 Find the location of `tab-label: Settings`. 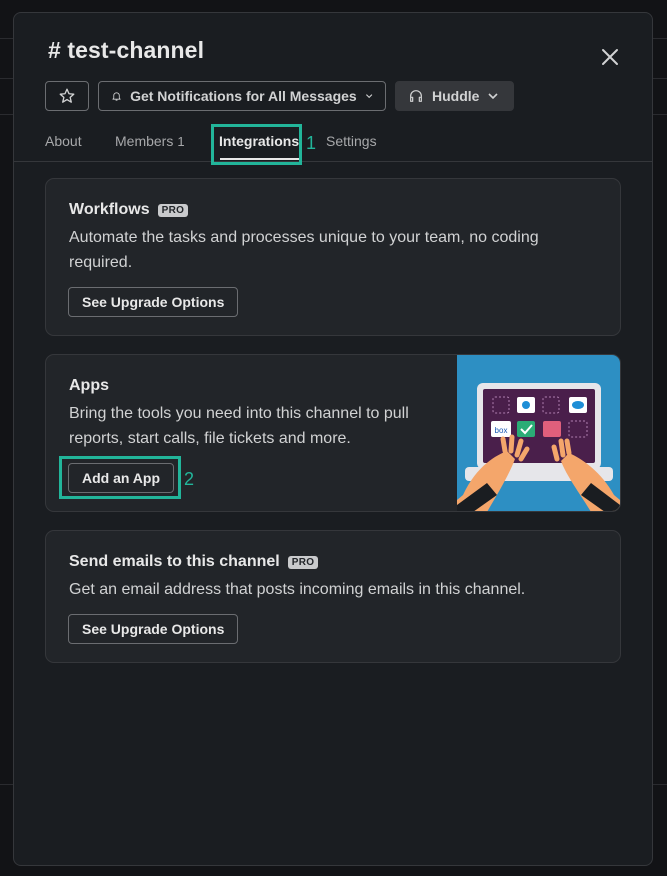

tab-label: Settings is located at coordinates (351, 141).